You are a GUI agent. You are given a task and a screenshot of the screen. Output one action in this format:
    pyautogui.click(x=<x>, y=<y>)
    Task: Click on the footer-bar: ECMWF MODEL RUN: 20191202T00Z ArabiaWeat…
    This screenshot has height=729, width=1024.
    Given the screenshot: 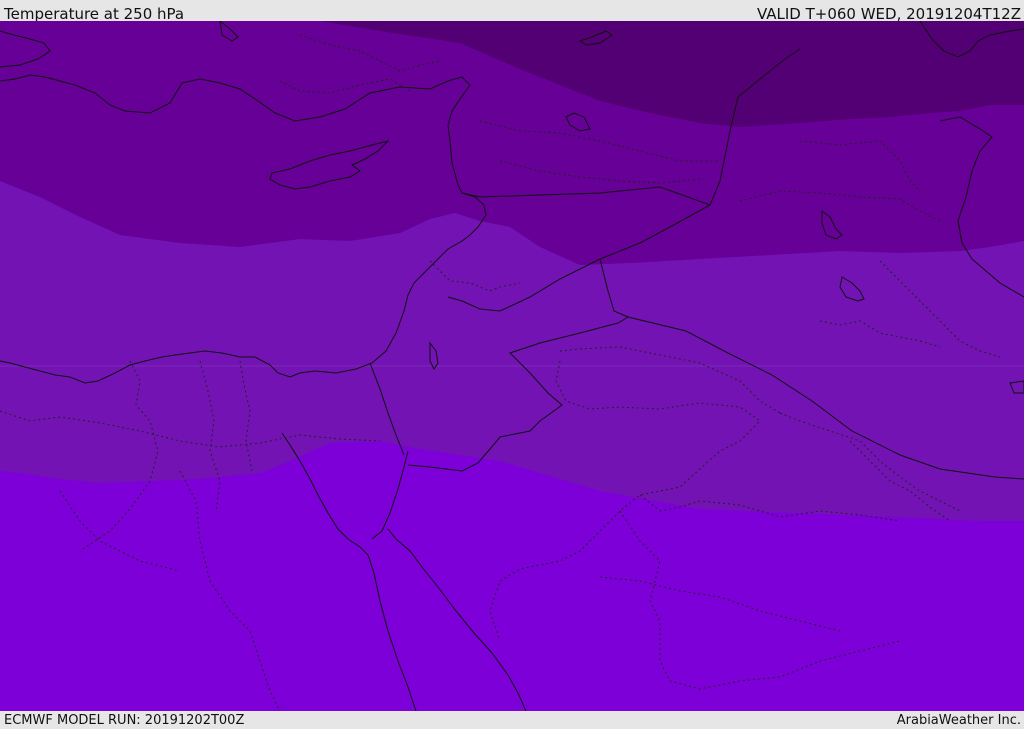 What is the action you would take?
    pyautogui.click(x=512, y=720)
    